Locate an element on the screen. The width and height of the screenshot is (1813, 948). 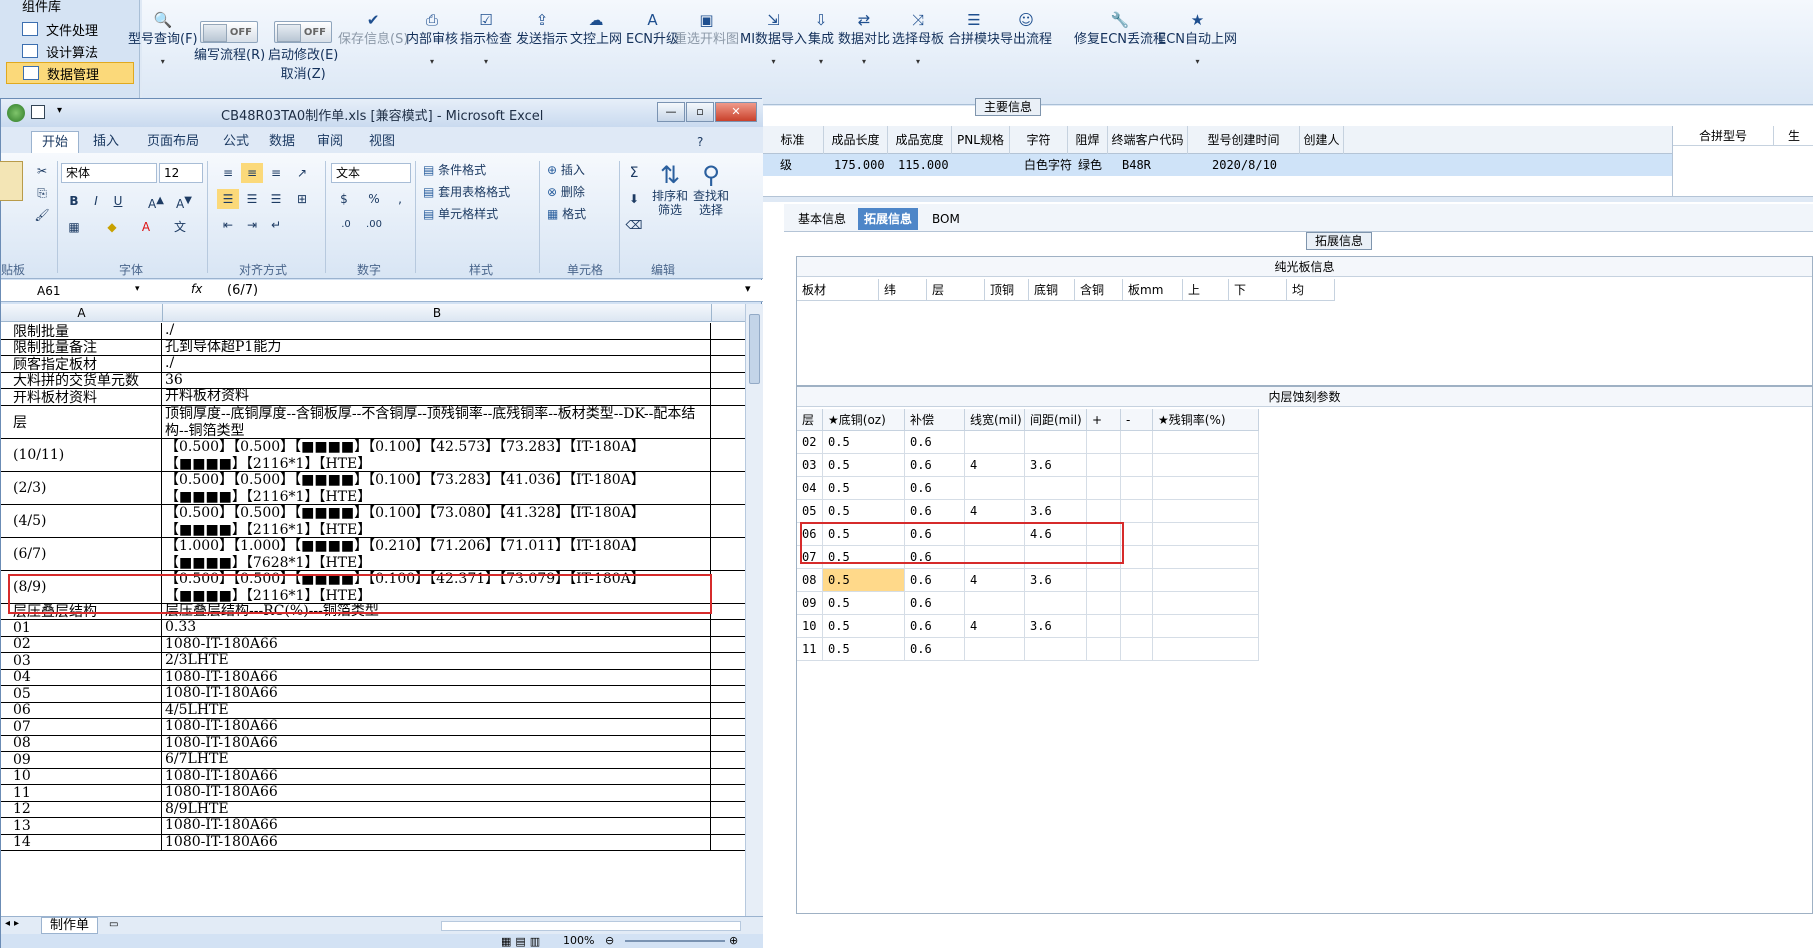
column-b-header: B is located at coordinates (437, 313).